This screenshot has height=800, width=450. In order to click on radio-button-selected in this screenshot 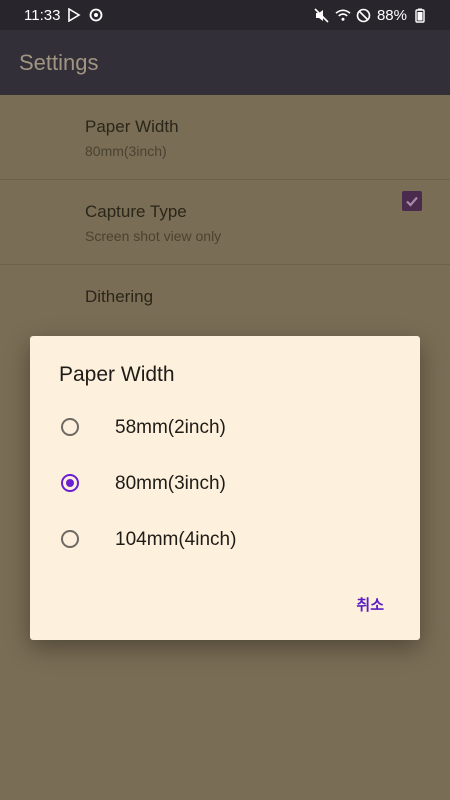, I will do `click(70, 483)`.